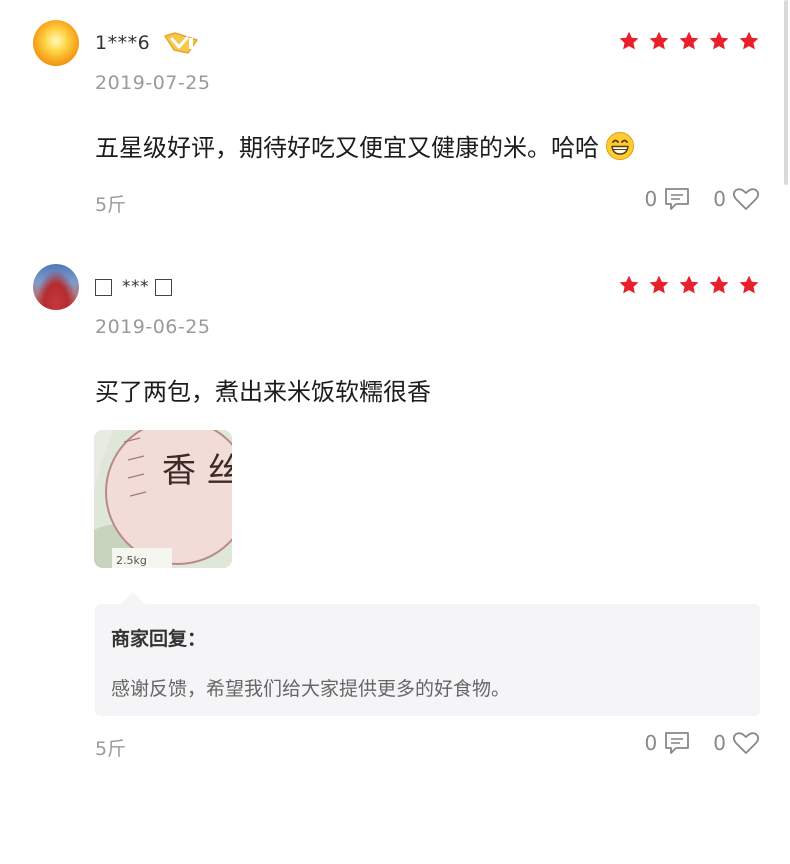 This screenshot has height=864, width=790. What do you see at coordinates (620, 146) in the screenshot?
I see `grinning-face-icon` at bounding box center [620, 146].